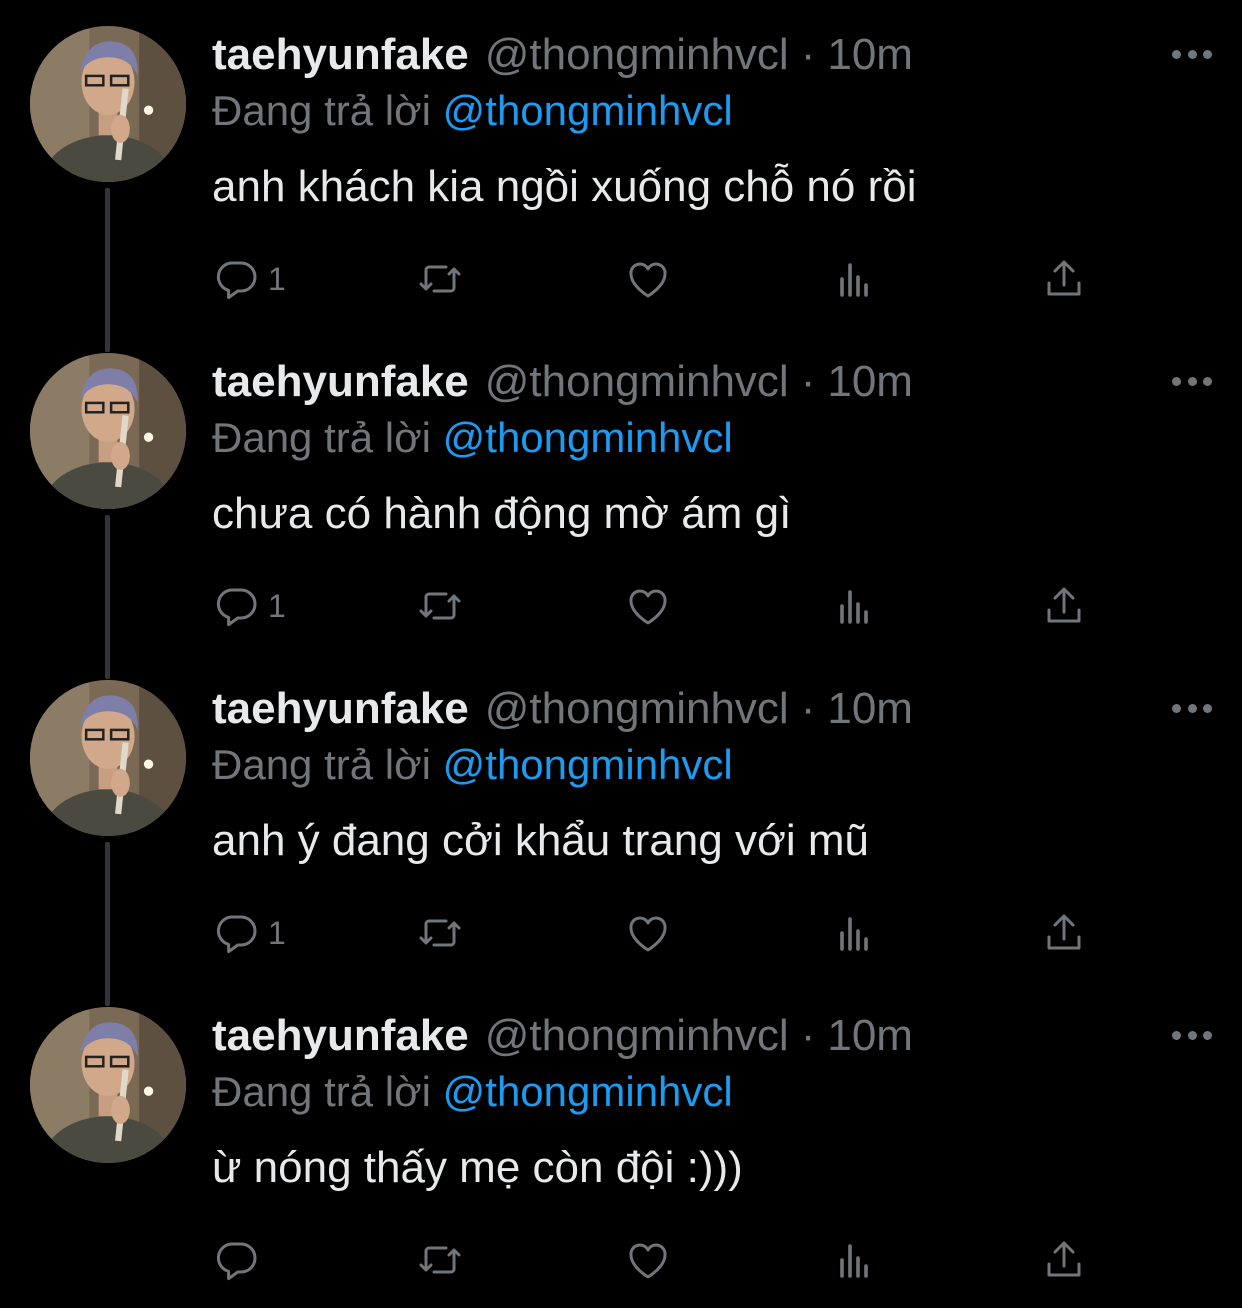 This screenshot has width=1242, height=1308. I want to click on tweet-text: anh ý đang cởi khẩu trang với mũ, so click(540, 840).